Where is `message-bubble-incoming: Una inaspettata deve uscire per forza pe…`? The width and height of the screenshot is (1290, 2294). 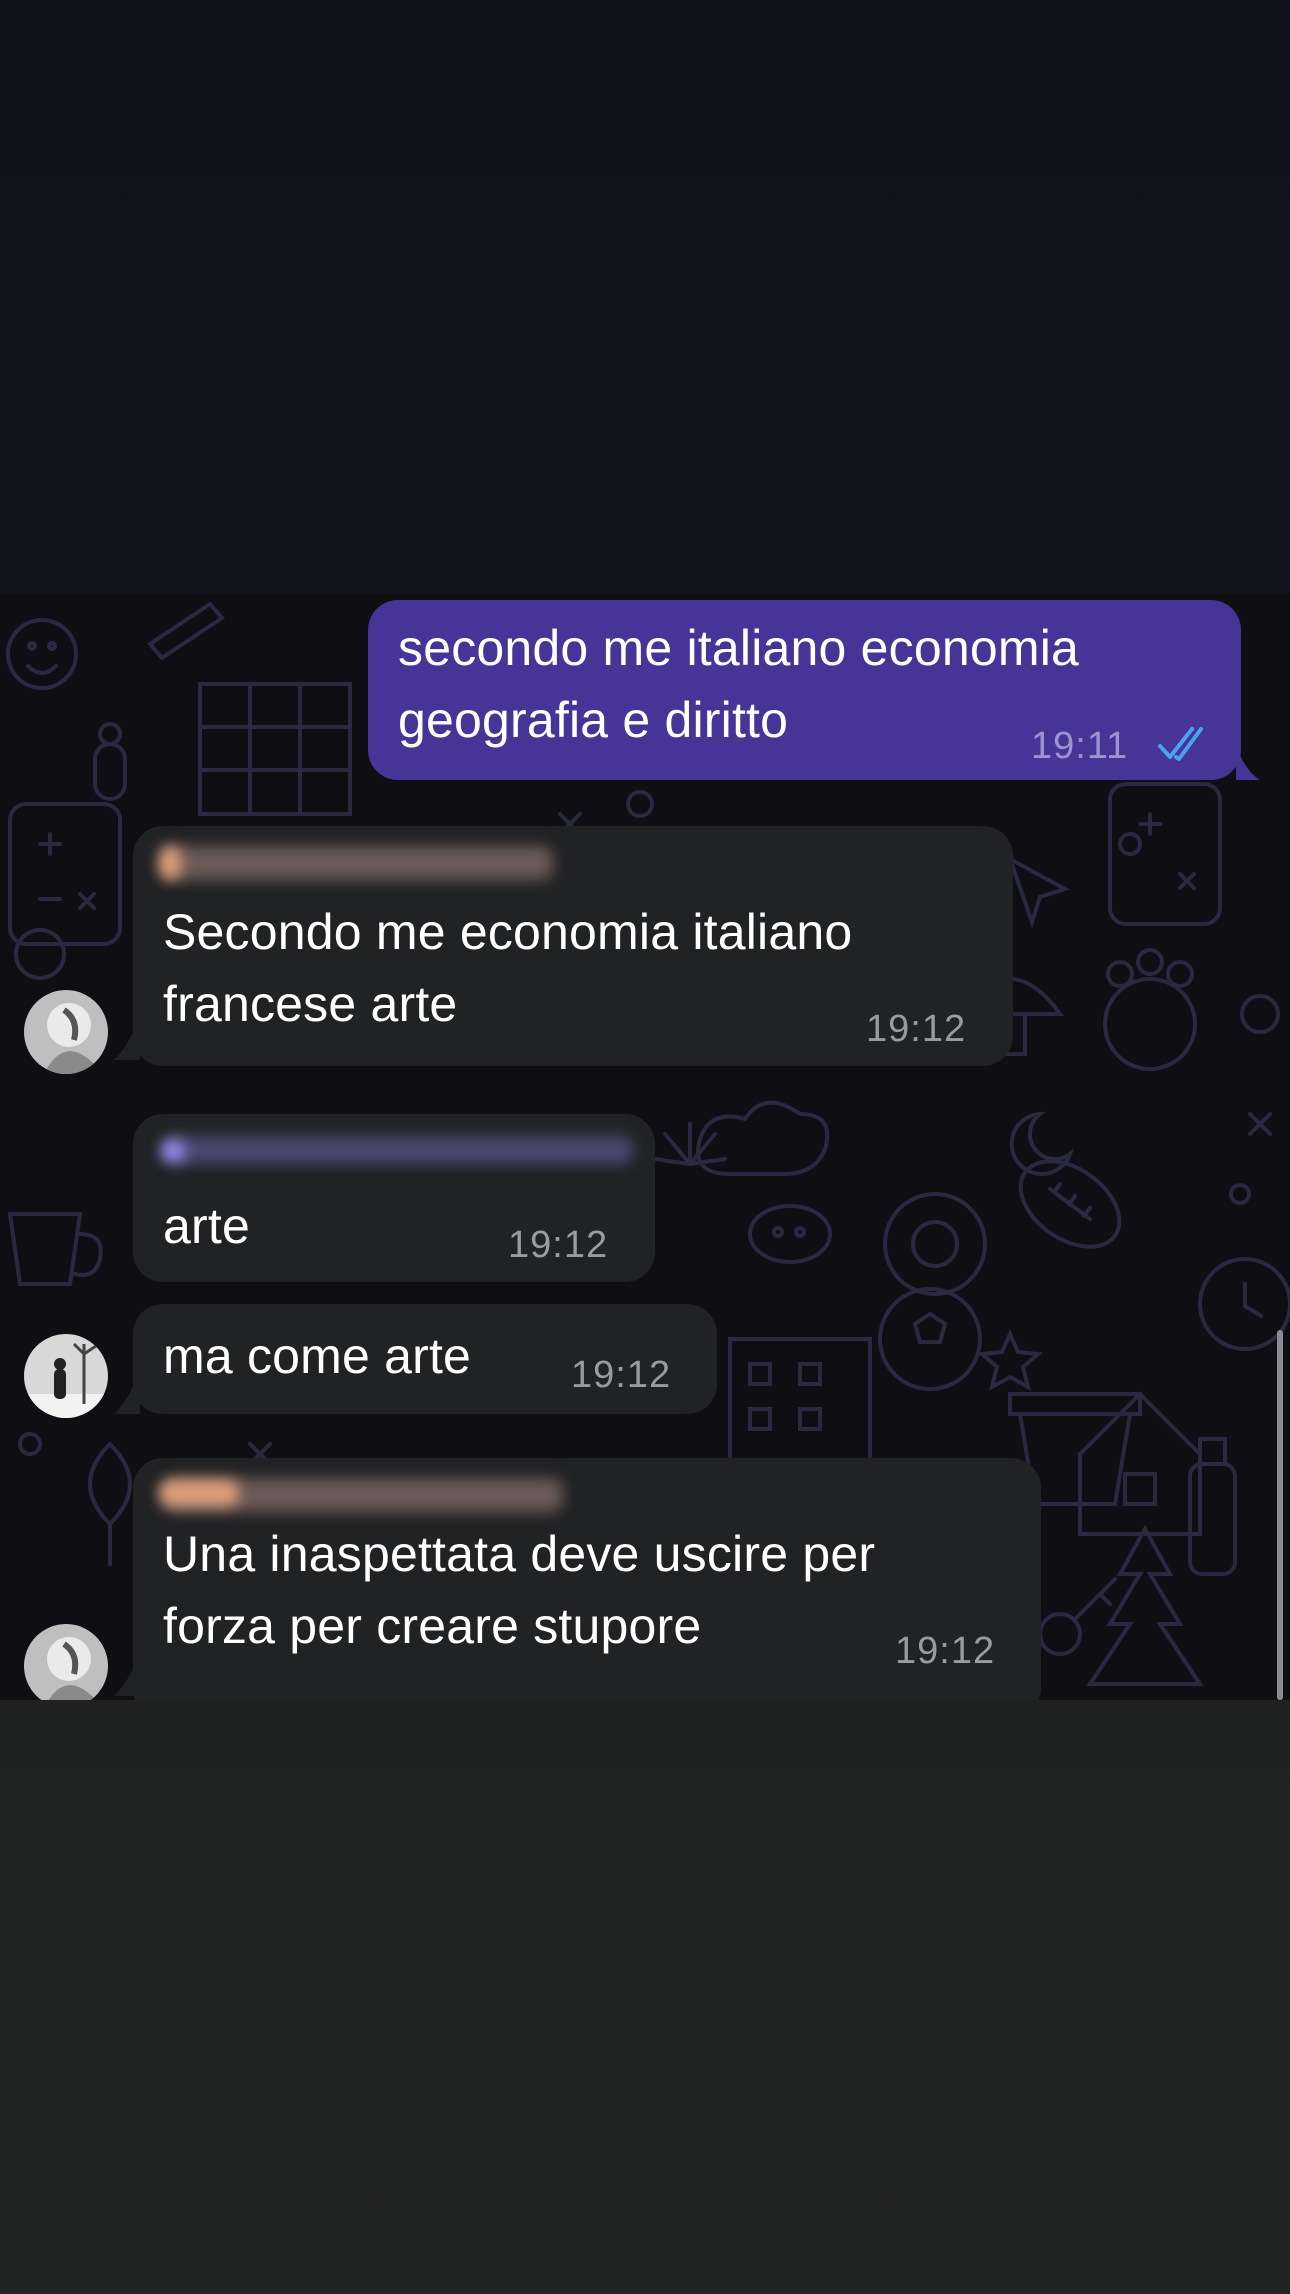 message-bubble-incoming: Una inaspettata deve uscire per forza pe… is located at coordinates (587, 1579).